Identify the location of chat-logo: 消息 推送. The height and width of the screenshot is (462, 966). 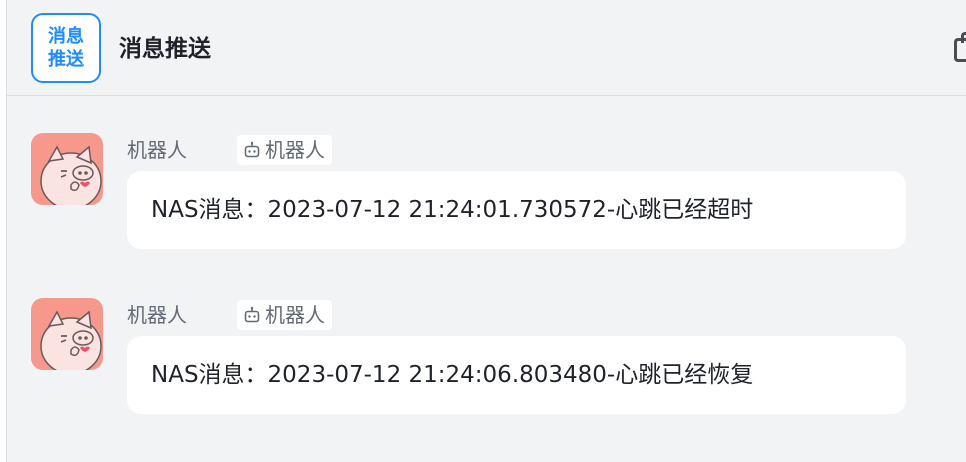
(66, 48).